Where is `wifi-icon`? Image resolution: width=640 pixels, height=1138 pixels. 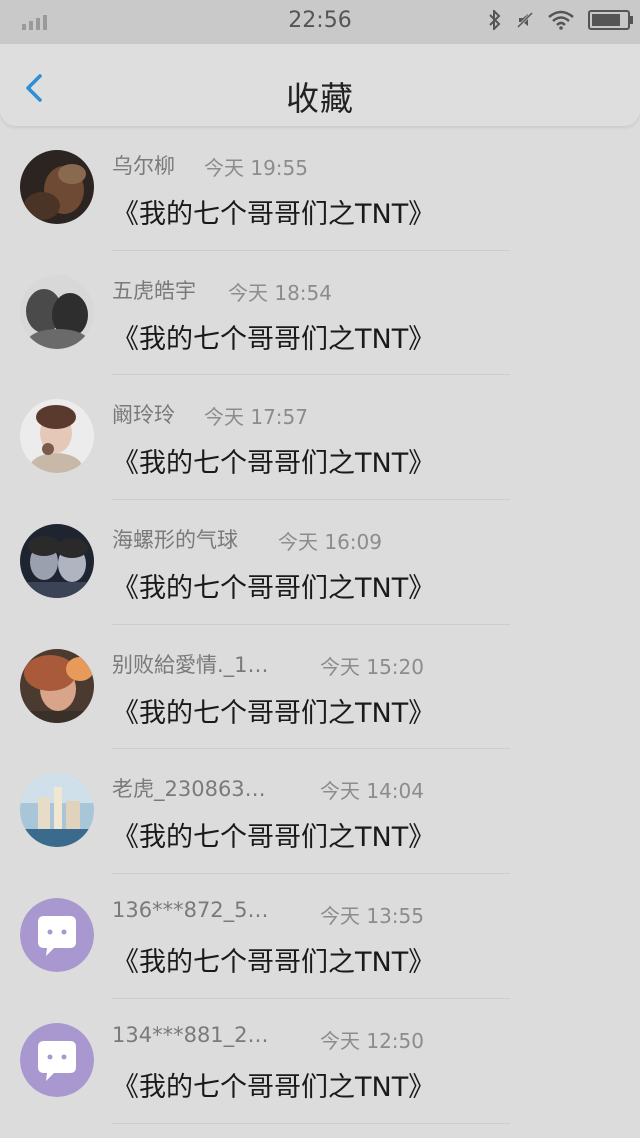 wifi-icon is located at coordinates (561, 20).